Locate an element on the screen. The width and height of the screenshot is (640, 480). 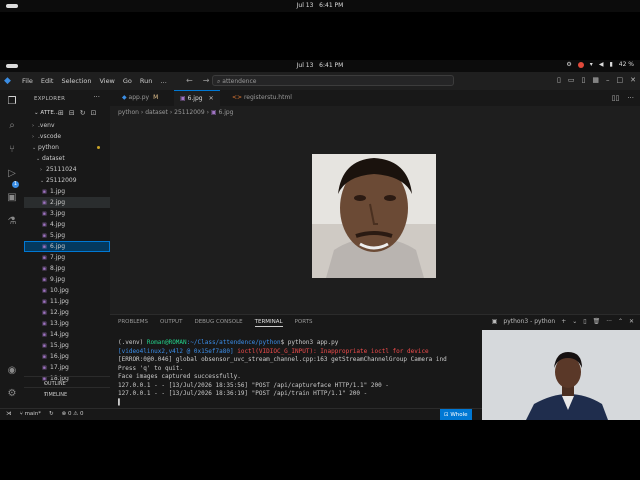
close-panel-icon: ✕ is located at coordinates (631, 321).